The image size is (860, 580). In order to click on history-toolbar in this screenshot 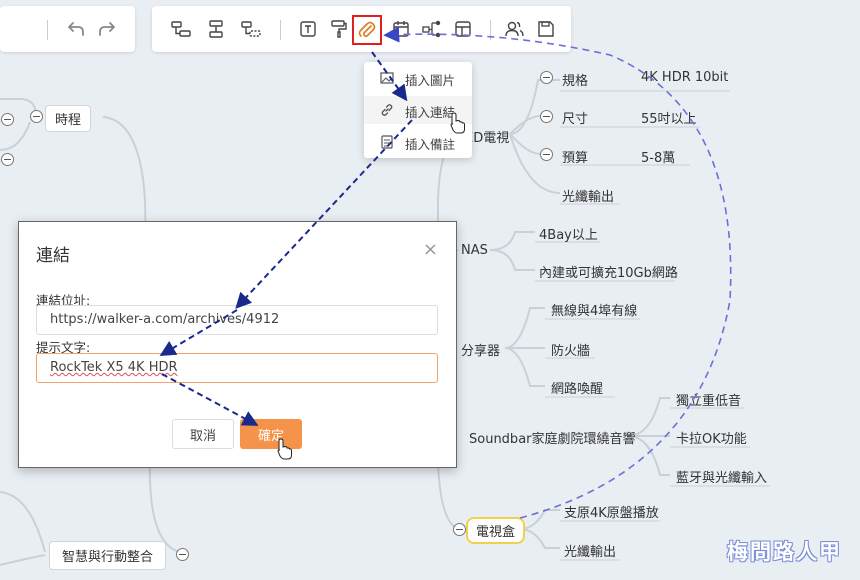, I will do `click(67, 29)`.